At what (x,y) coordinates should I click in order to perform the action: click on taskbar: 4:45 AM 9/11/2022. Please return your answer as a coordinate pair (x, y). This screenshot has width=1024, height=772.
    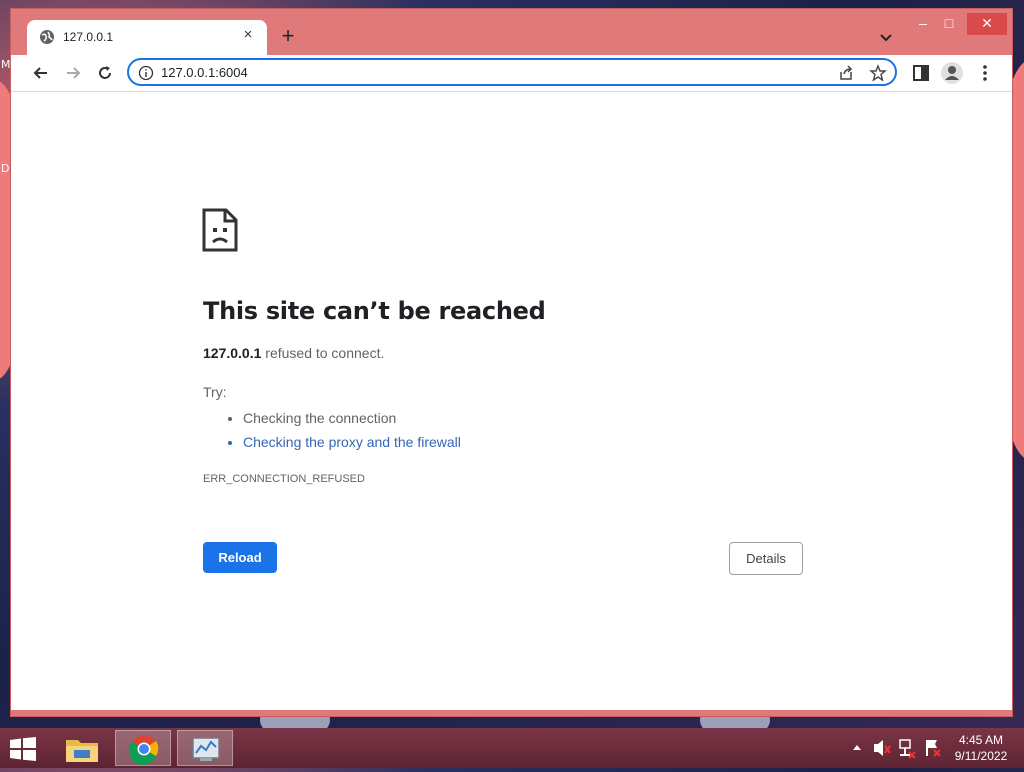
    Looking at the image, I should click on (512, 748).